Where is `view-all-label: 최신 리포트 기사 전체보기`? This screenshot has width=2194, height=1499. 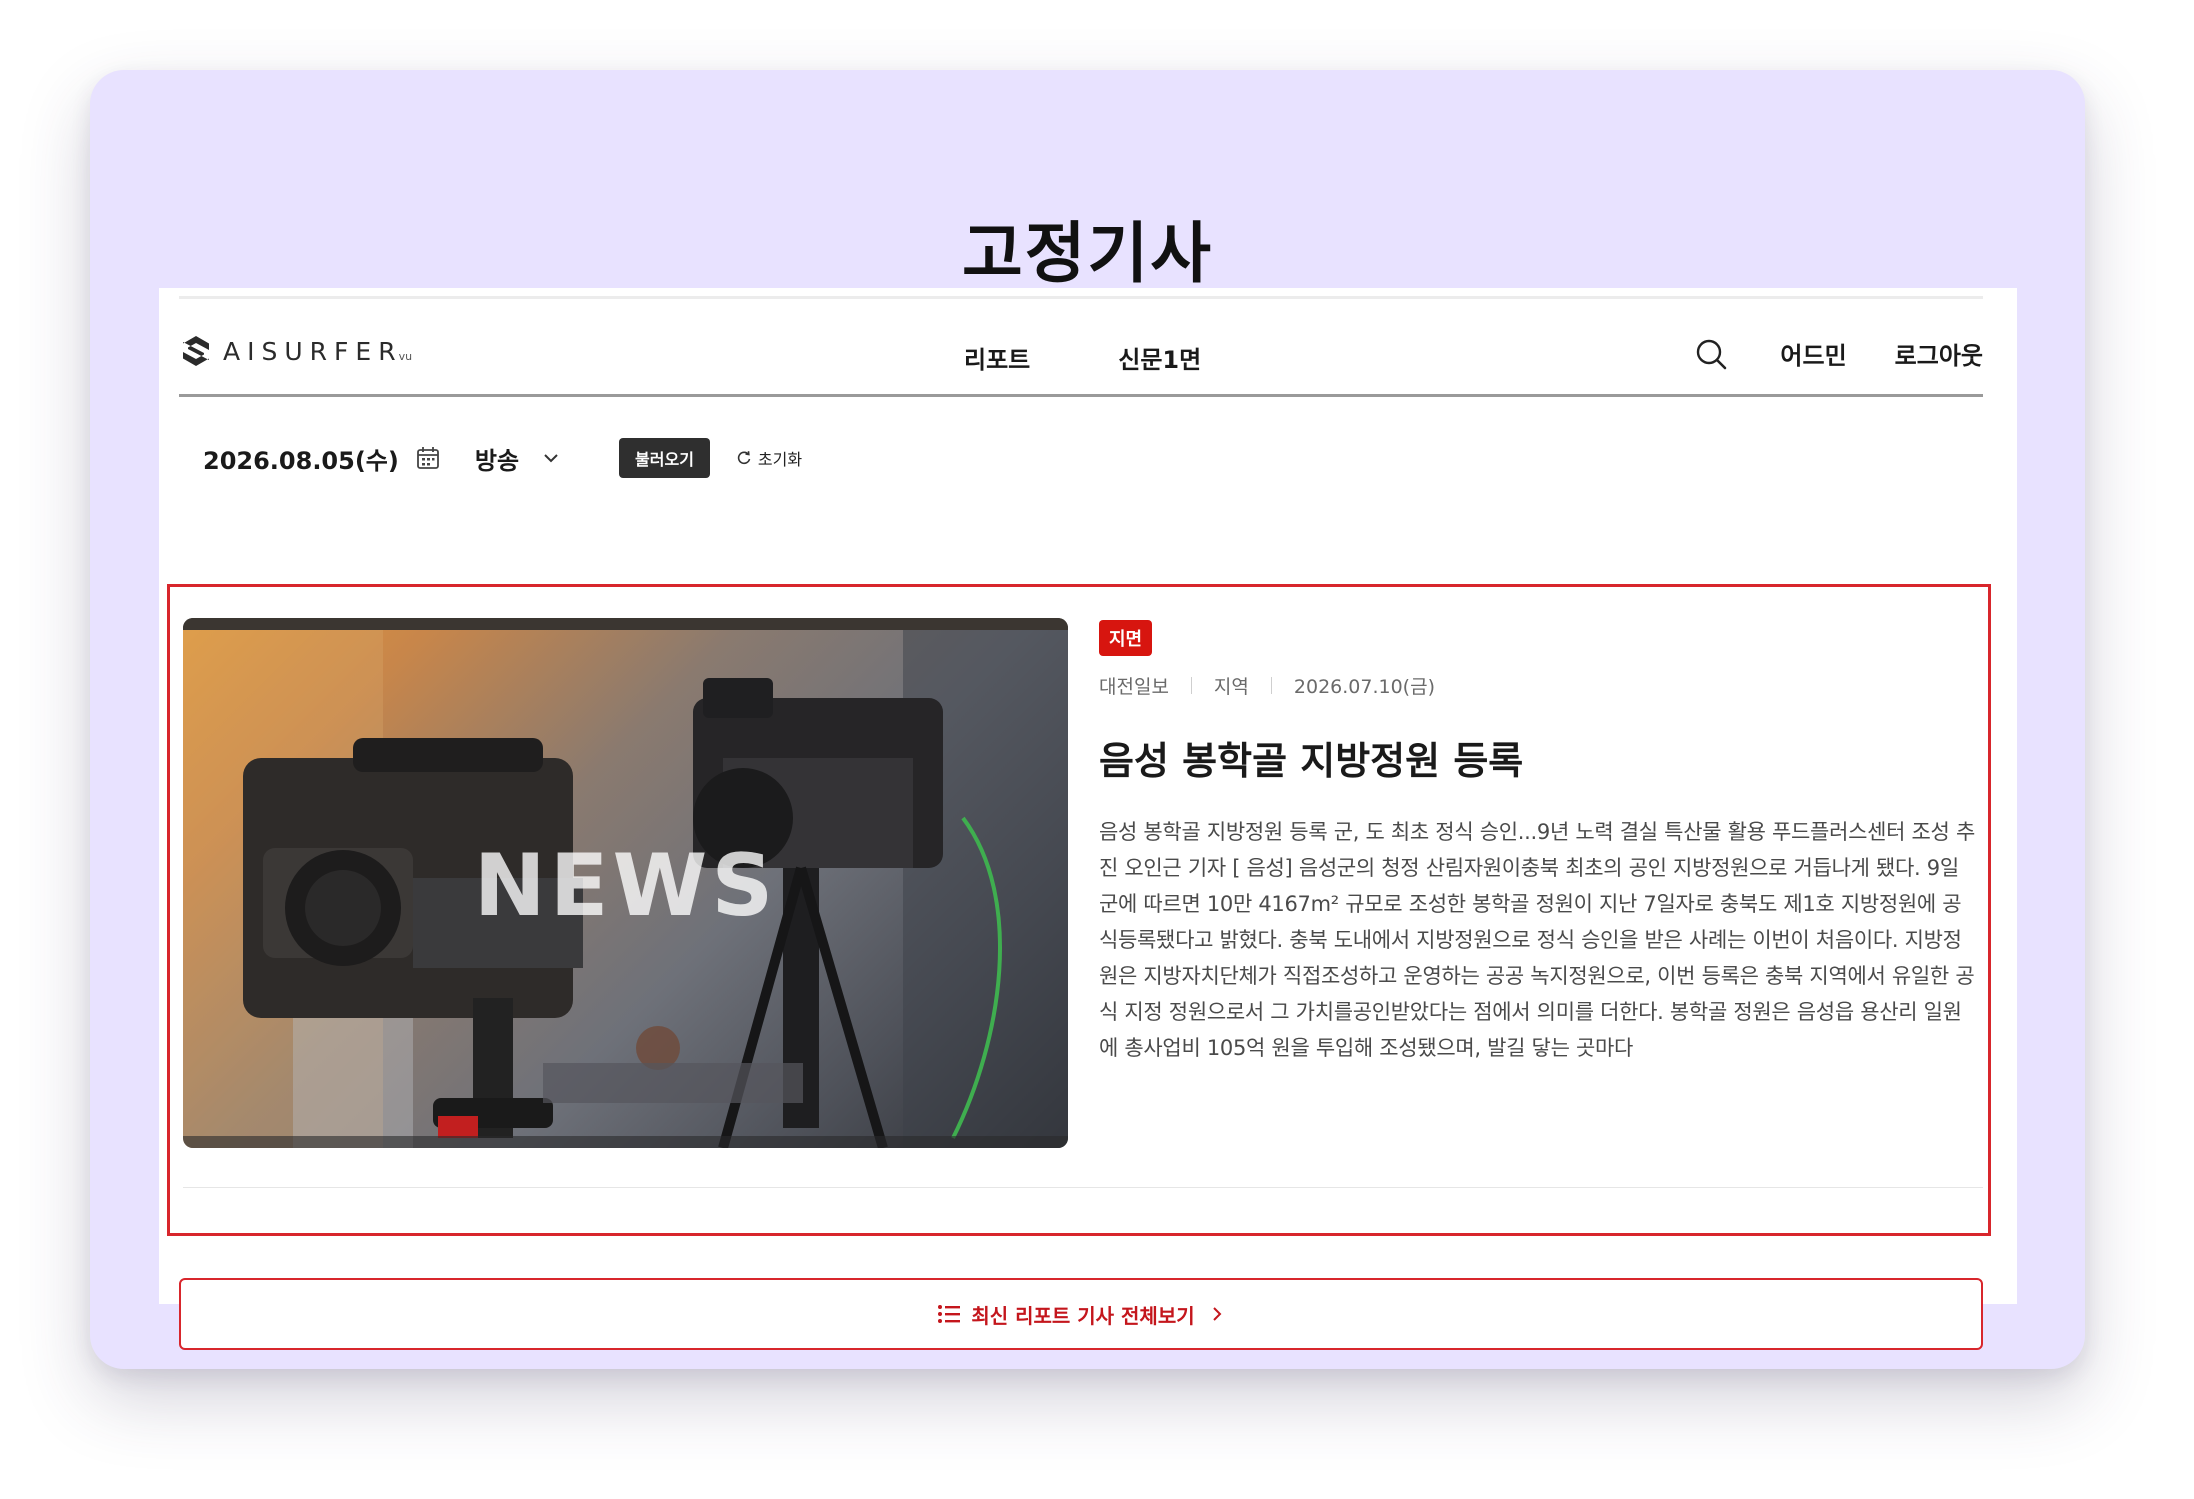 view-all-label: 최신 리포트 기사 전체보기 is located at coordinates (1083, 1315).